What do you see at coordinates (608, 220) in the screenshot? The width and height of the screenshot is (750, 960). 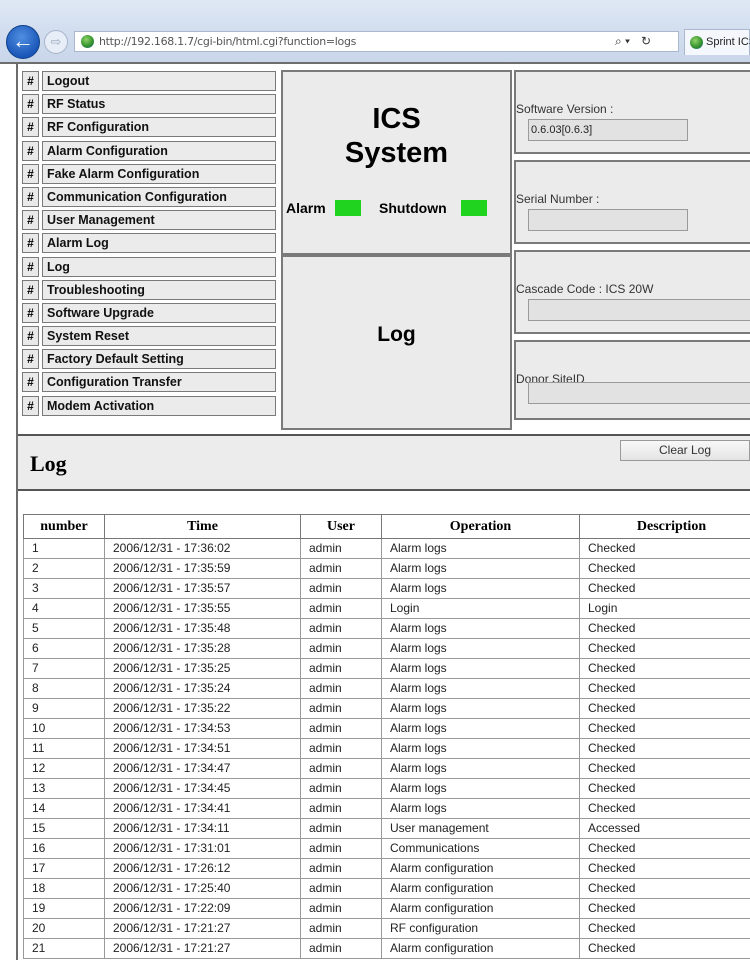 I see `serial-number-field` at bounding box center [608, 220].